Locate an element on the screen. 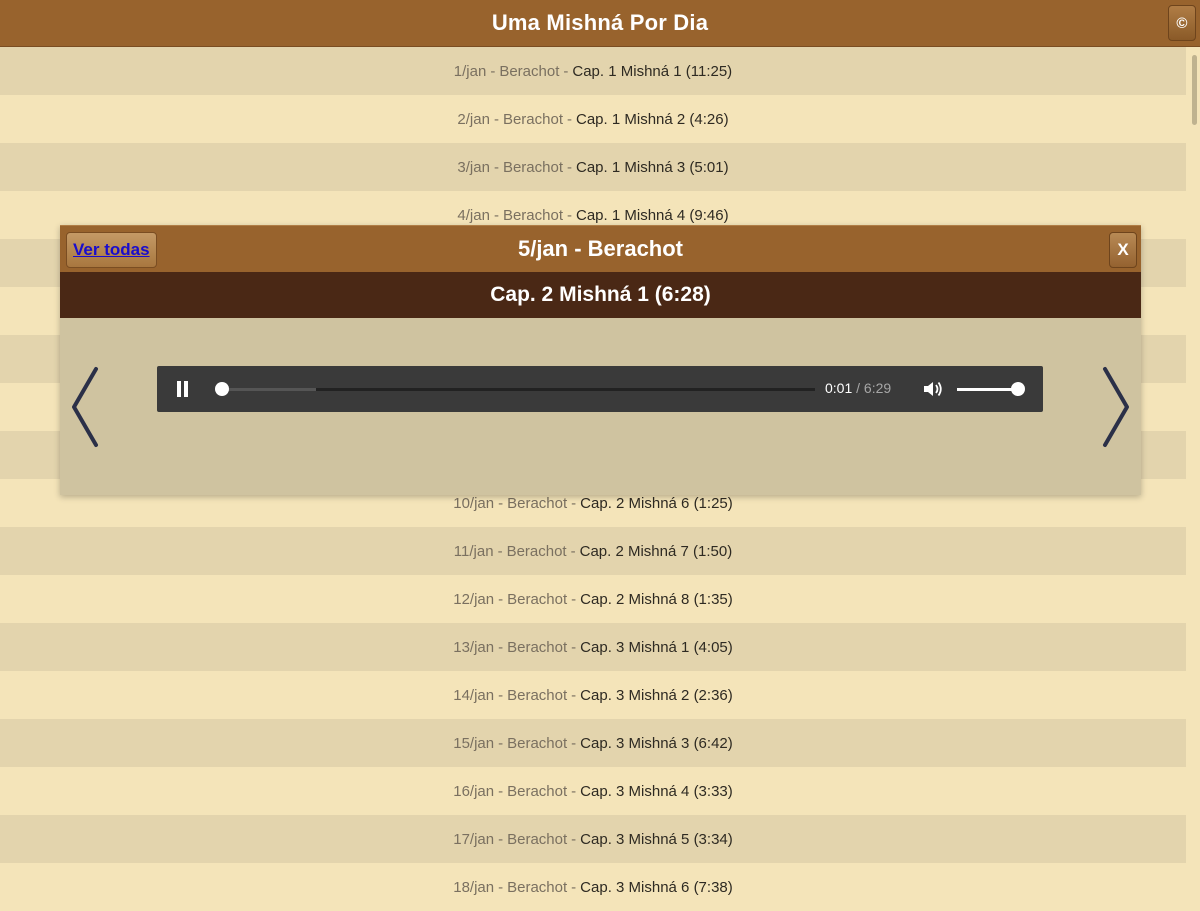 The image size is (1200, 911). list-item: 11/jan - Berachot - Cap. 2 Mishná 7 (1:50) is located at coordinates (593, 551).